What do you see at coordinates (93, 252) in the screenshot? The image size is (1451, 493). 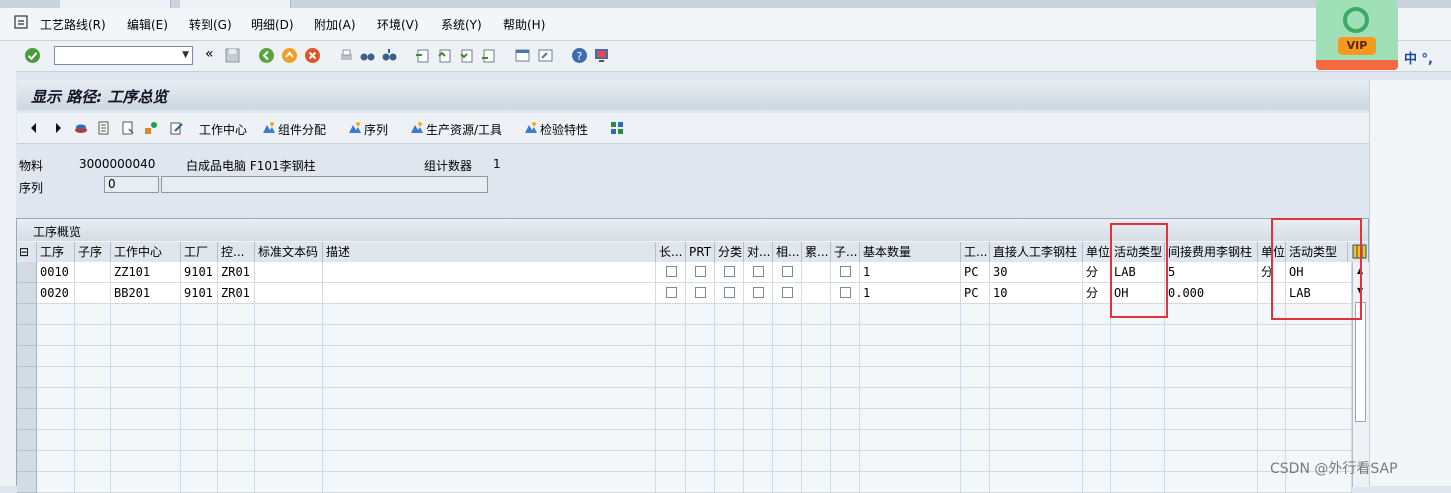 I see `col-suboperation: 子序` at bounding box center [93, 252].